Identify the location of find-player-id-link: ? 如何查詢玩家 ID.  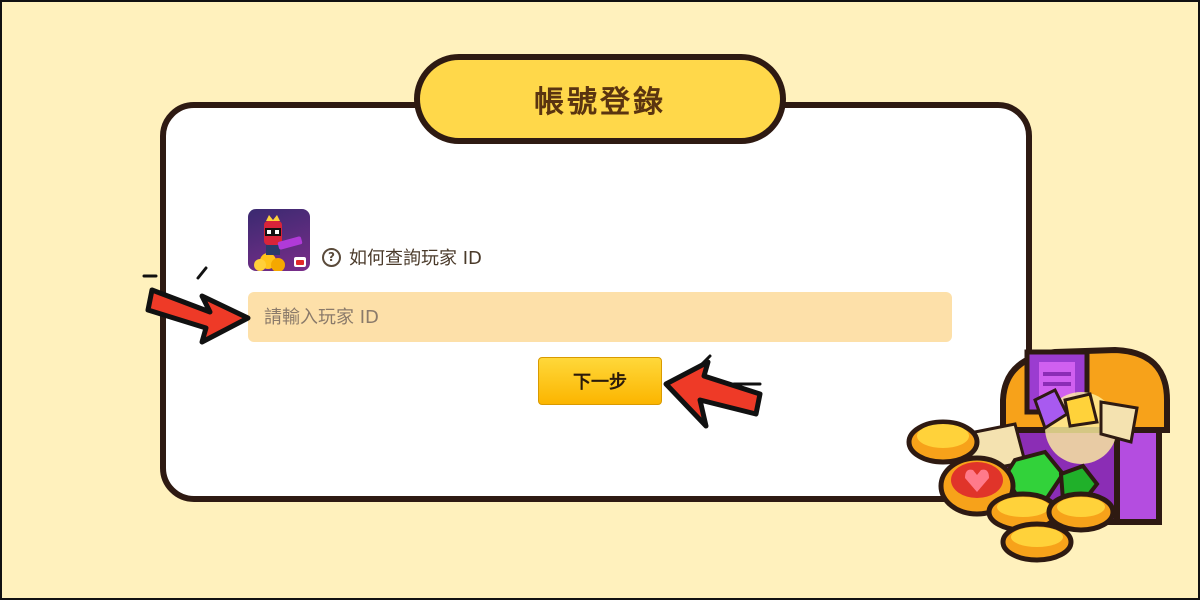
(402, 257).